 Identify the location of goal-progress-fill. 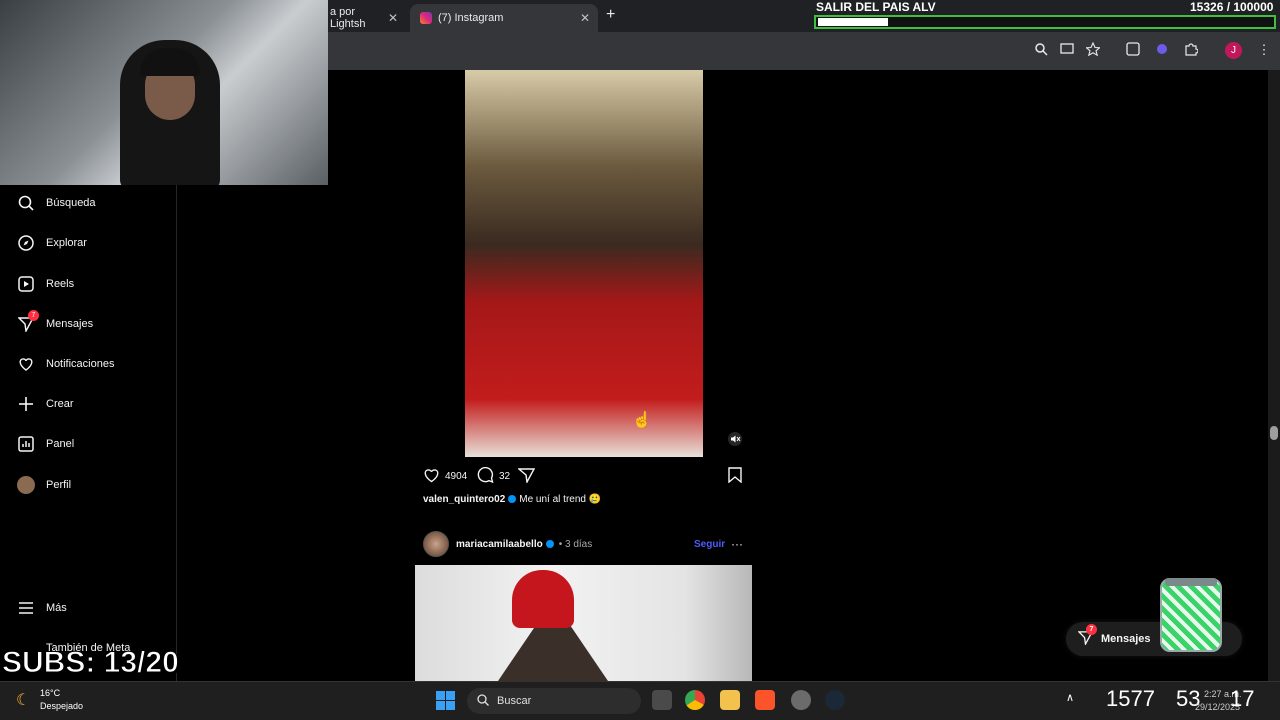
(853, 22).